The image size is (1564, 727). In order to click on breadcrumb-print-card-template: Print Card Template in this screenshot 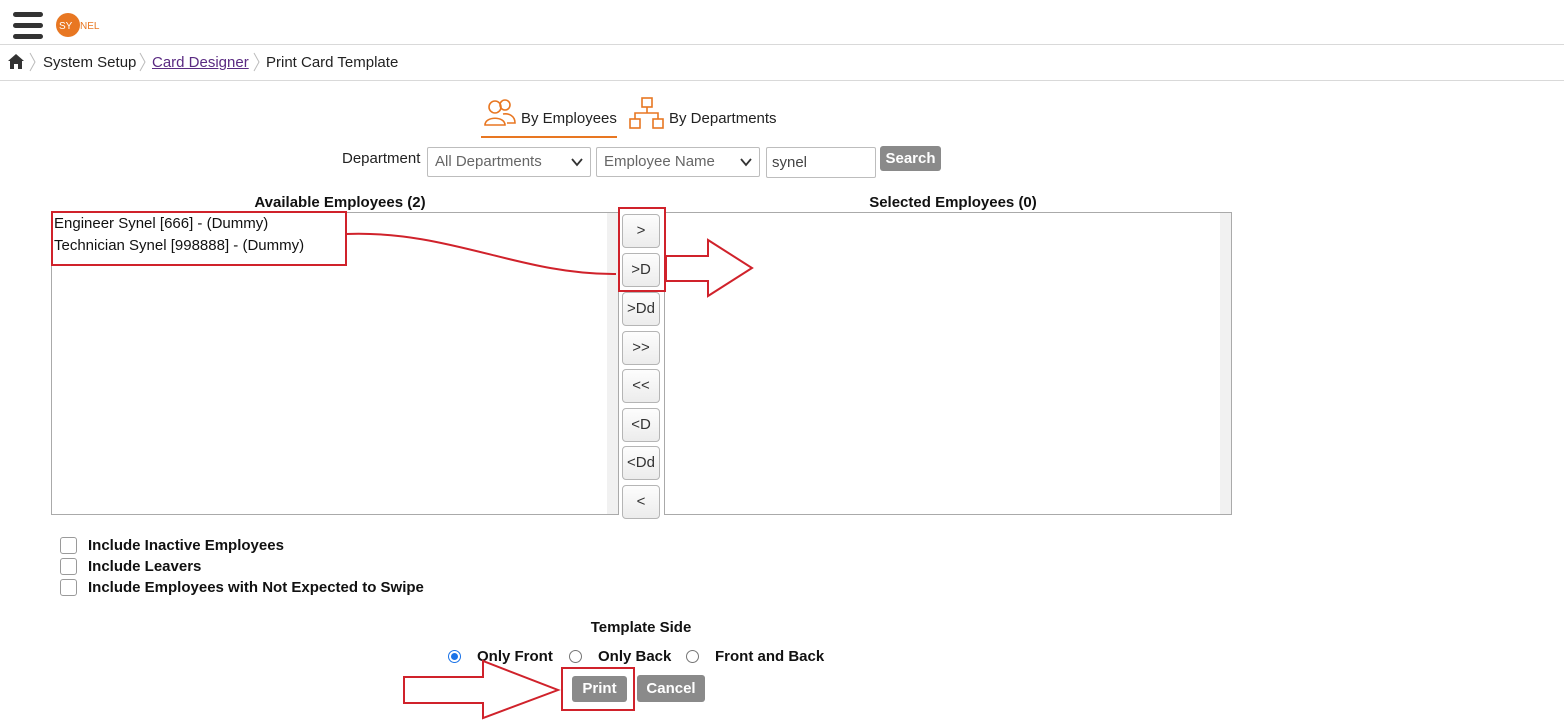, I will do `click(332, 62)`.